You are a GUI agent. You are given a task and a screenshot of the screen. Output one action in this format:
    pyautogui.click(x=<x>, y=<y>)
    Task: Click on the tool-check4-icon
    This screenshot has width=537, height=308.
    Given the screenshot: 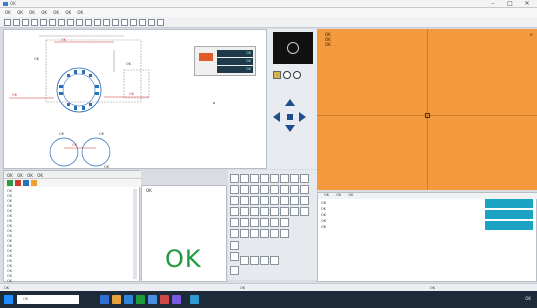 What is the action you would take?
    pyautogui.click(x=304, y=211)
    